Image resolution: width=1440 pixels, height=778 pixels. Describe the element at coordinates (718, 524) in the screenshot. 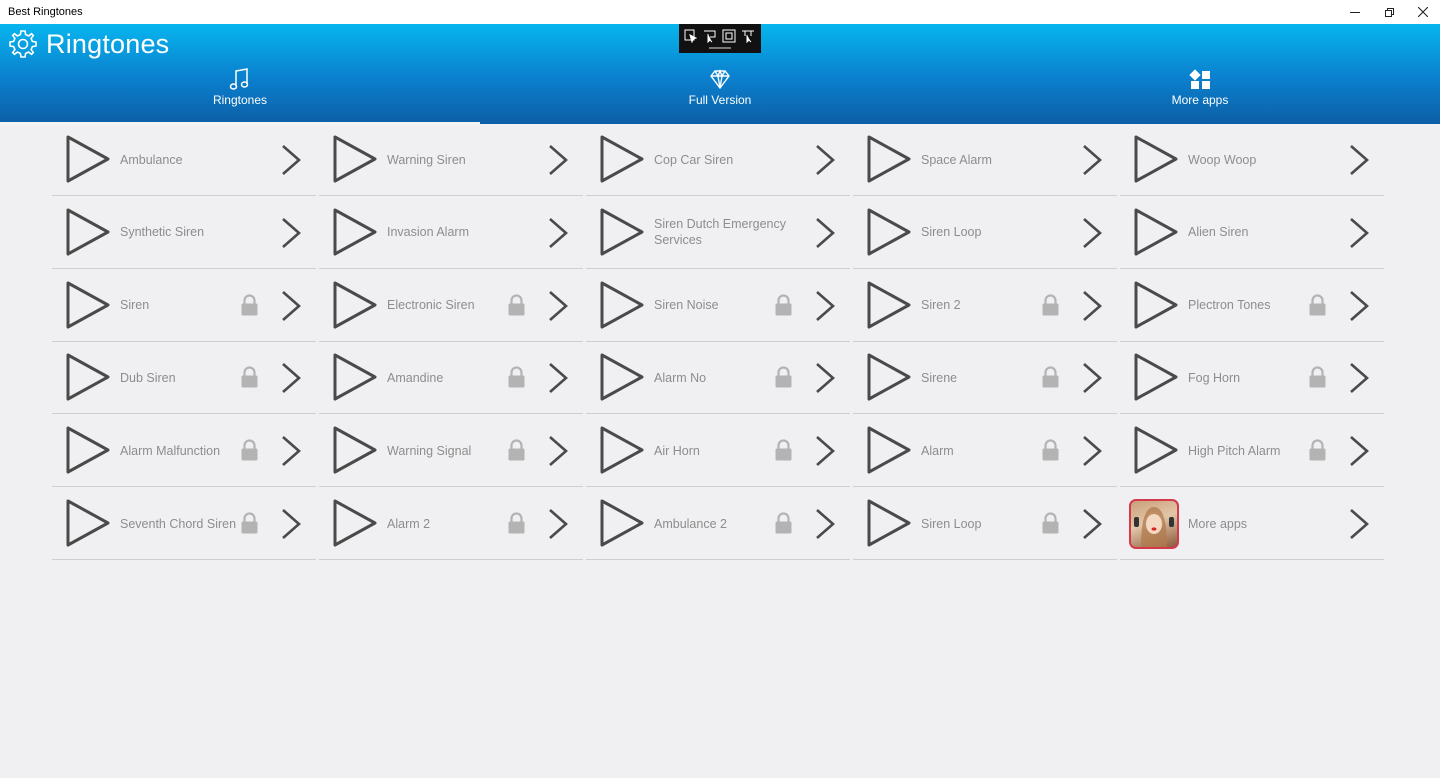

I see `ringtone-item: Ambulance 2` at that location.